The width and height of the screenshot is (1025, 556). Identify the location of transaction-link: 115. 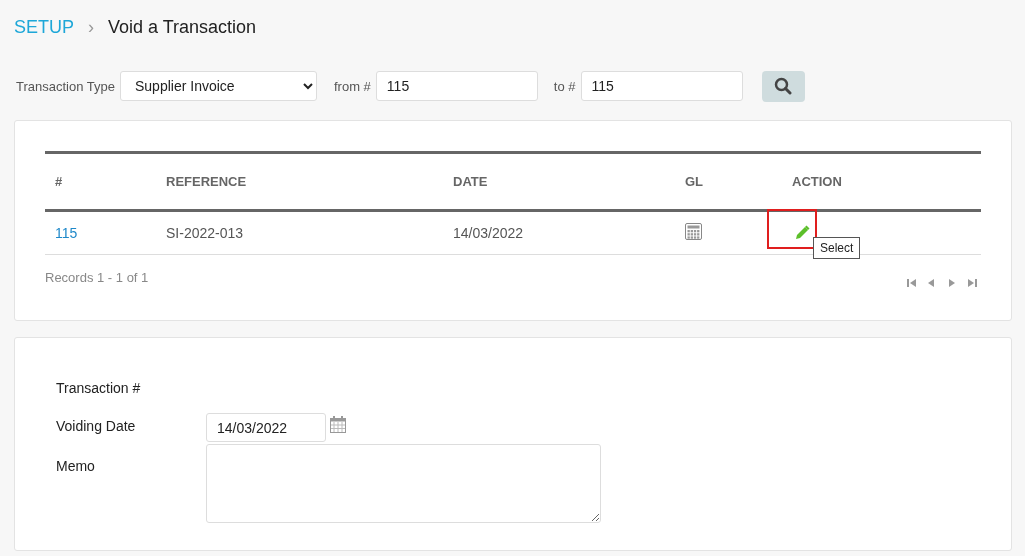
(66, 233).